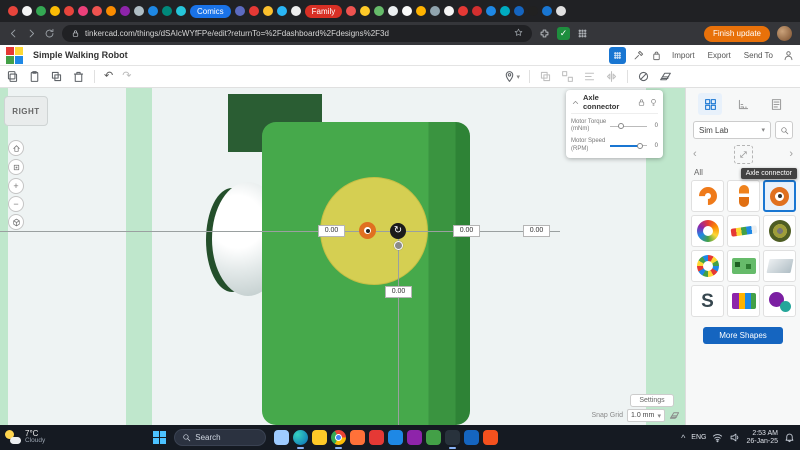 The width and height of the screenshot is (800, 450). I want to click on detach-panel-button, so click(743, 154).